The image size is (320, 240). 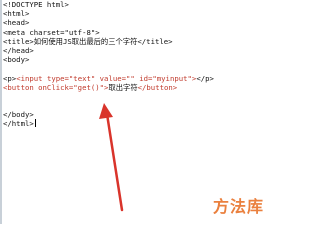 I want to click on code-token: <!DOCTYPE html>, so click(x=36, y=4).